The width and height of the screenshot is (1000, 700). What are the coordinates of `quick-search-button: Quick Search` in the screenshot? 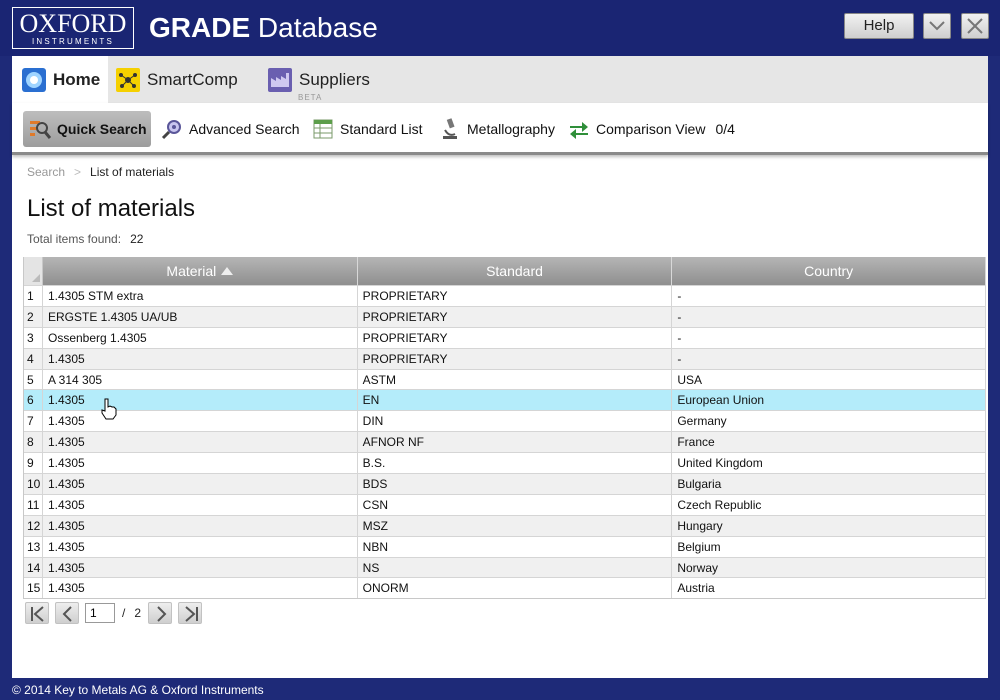 It's located at (87, 129).